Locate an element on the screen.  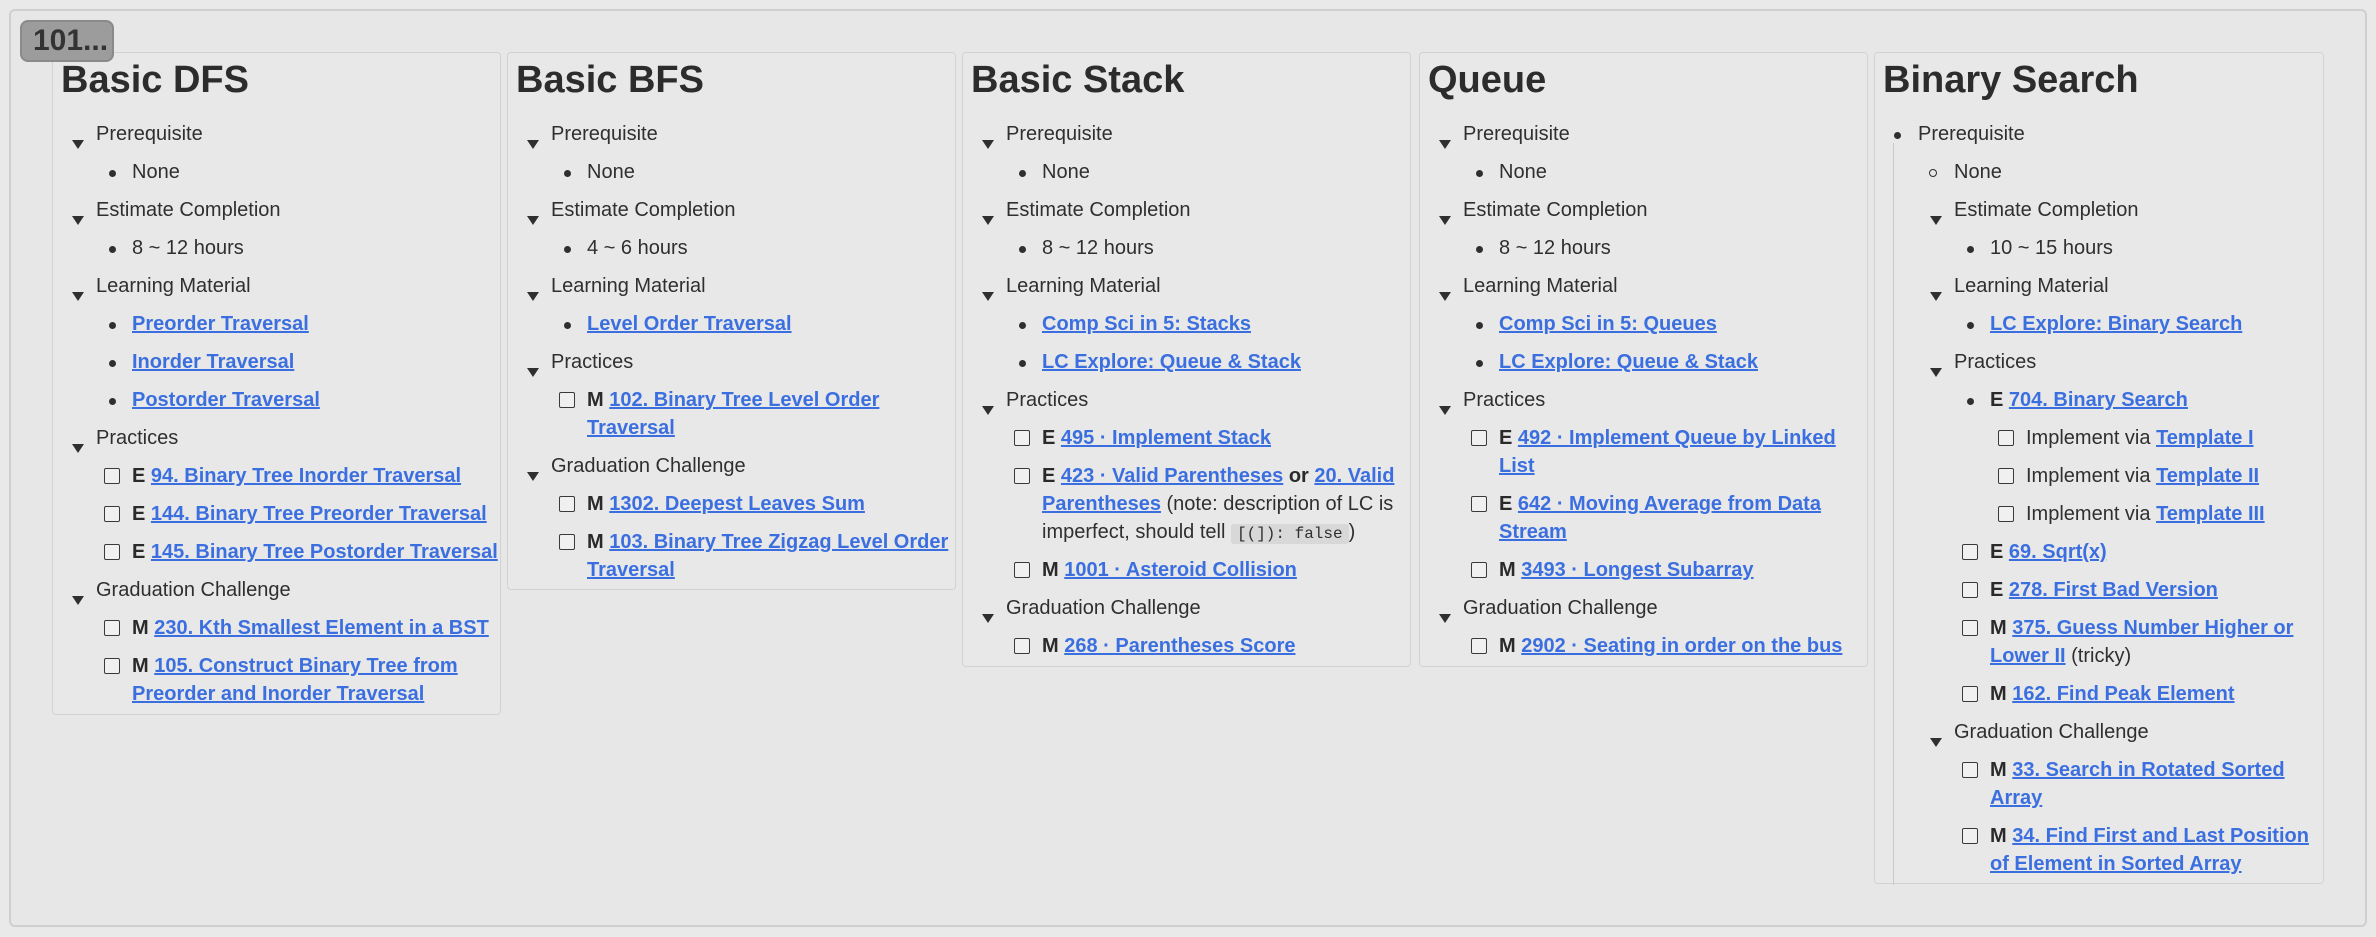
problem-link: 145. Binary Tree Postorder Traversal is located at coordinates (324, 552).